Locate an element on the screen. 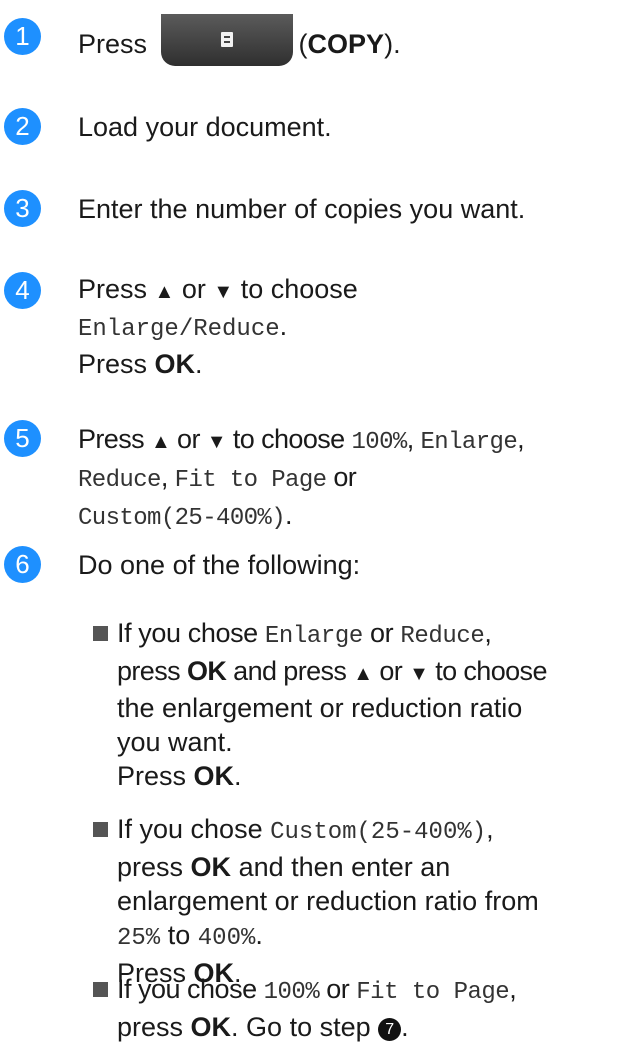  ok-label: OK is located at coordinates (175, 364).